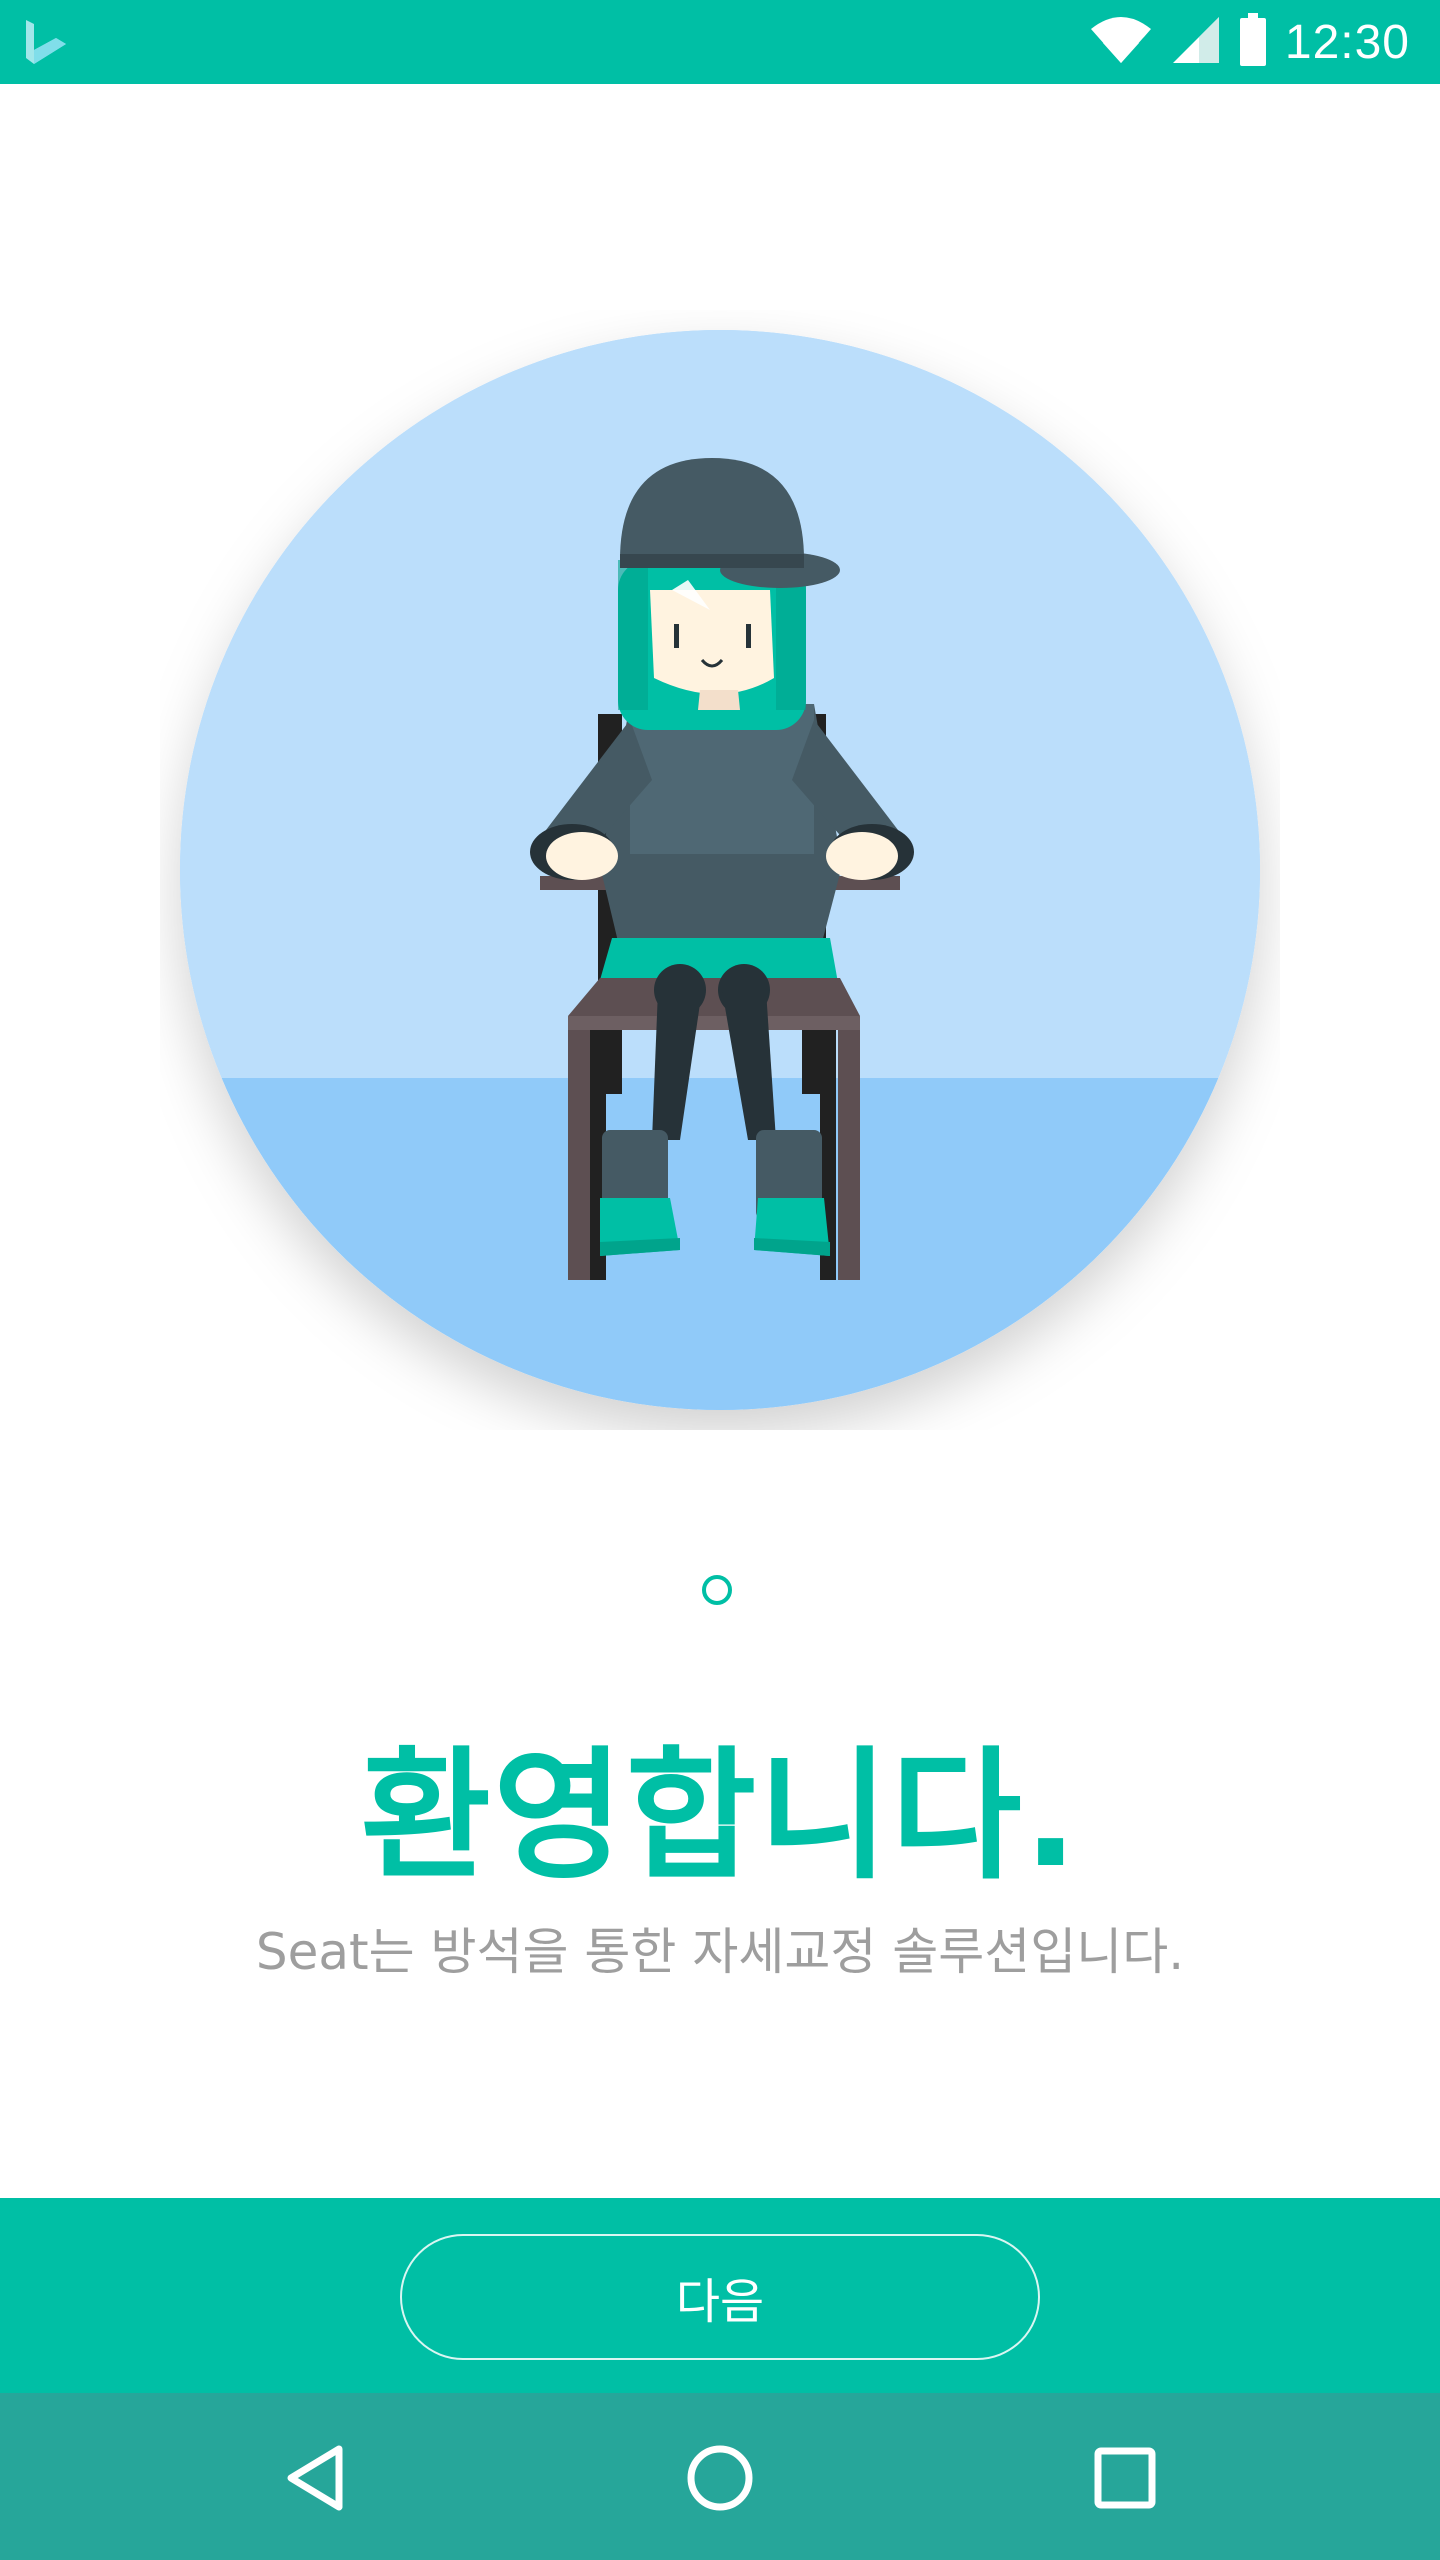 This screenshot has height=2560, width=1440. I want to click on next-button: 다음, so click(720, 2297).